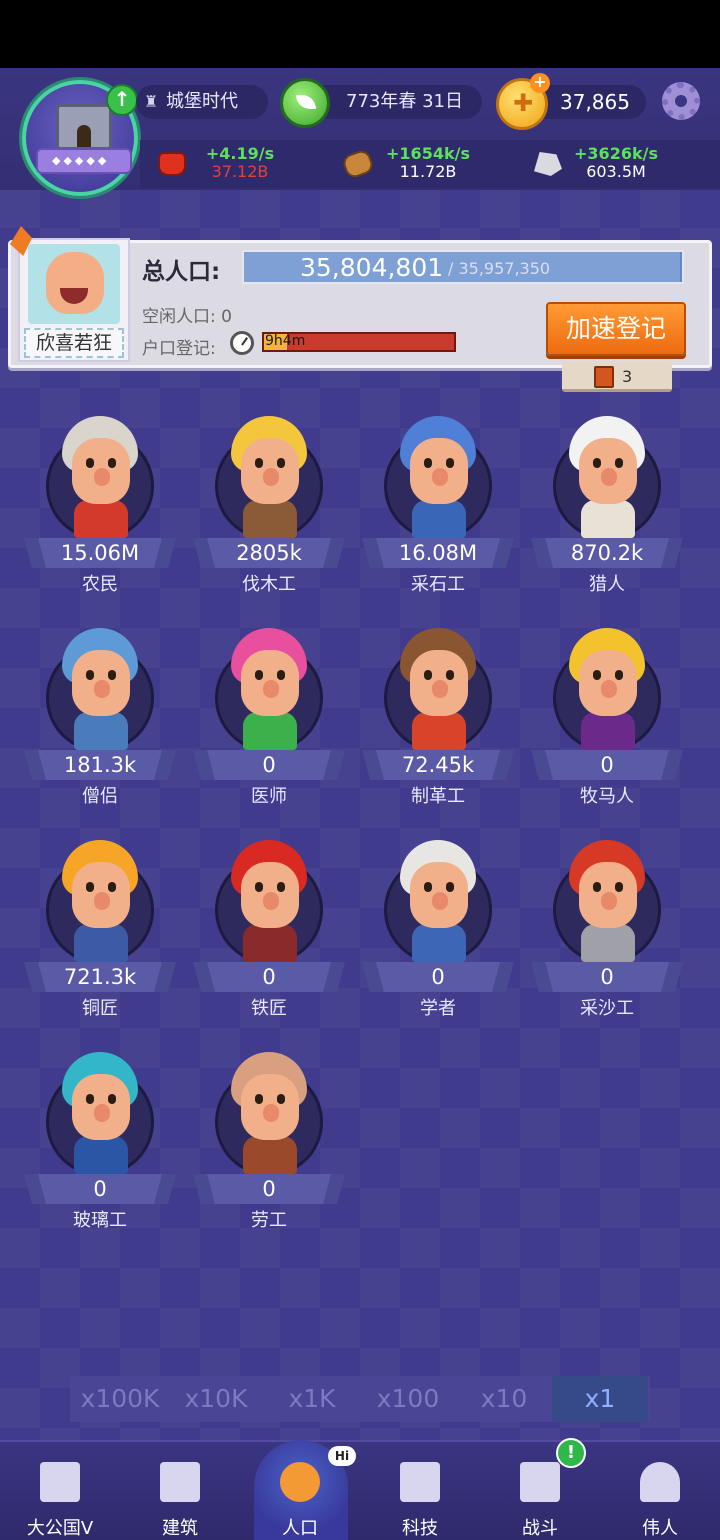 The image size is (720, 1540). Describe the element at coordinates (151, 101) in the screenshot. I see `castle-small-icon: ♜` at that location.